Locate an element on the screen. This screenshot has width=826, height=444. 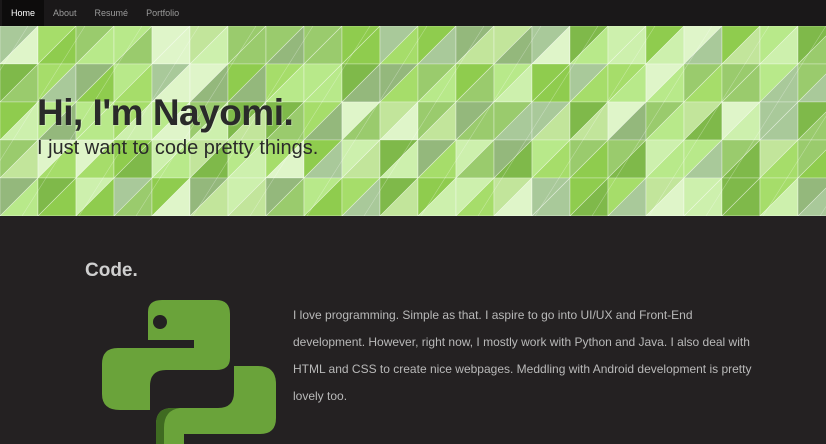
nav-item-portfolio: Portfolio is located at coordinates (162, 13).